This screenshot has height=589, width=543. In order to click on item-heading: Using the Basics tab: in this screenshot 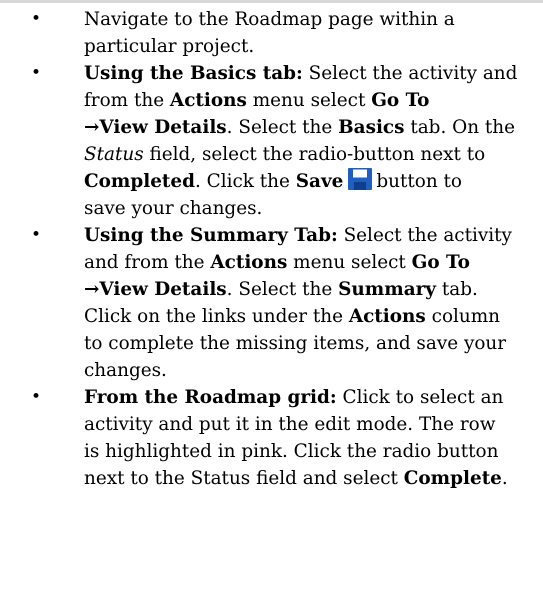, I will do `click(193, 73)`.